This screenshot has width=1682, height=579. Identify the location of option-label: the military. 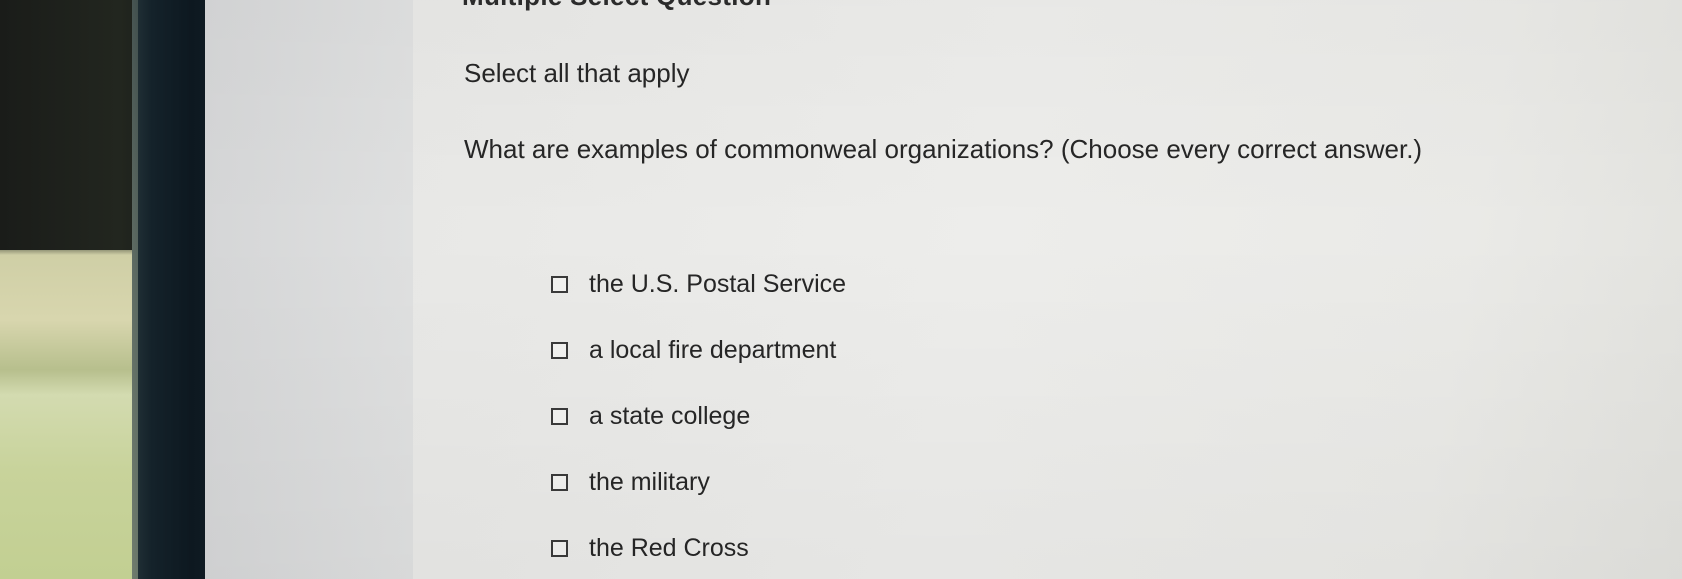
(649, 482).